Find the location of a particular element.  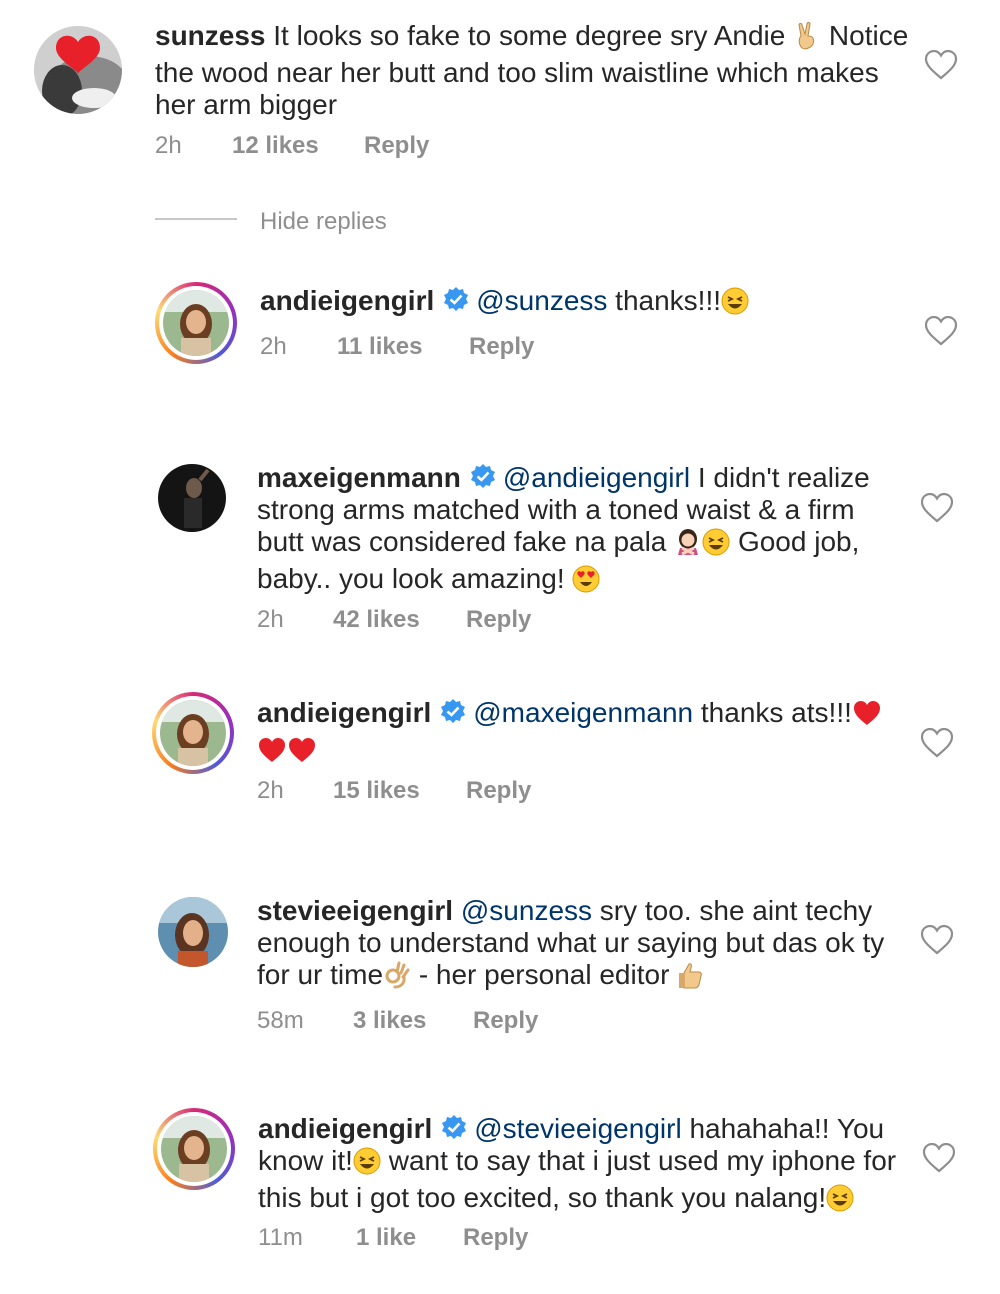

mention-link: @maxeigenmann is located at coordinates (583, 712).